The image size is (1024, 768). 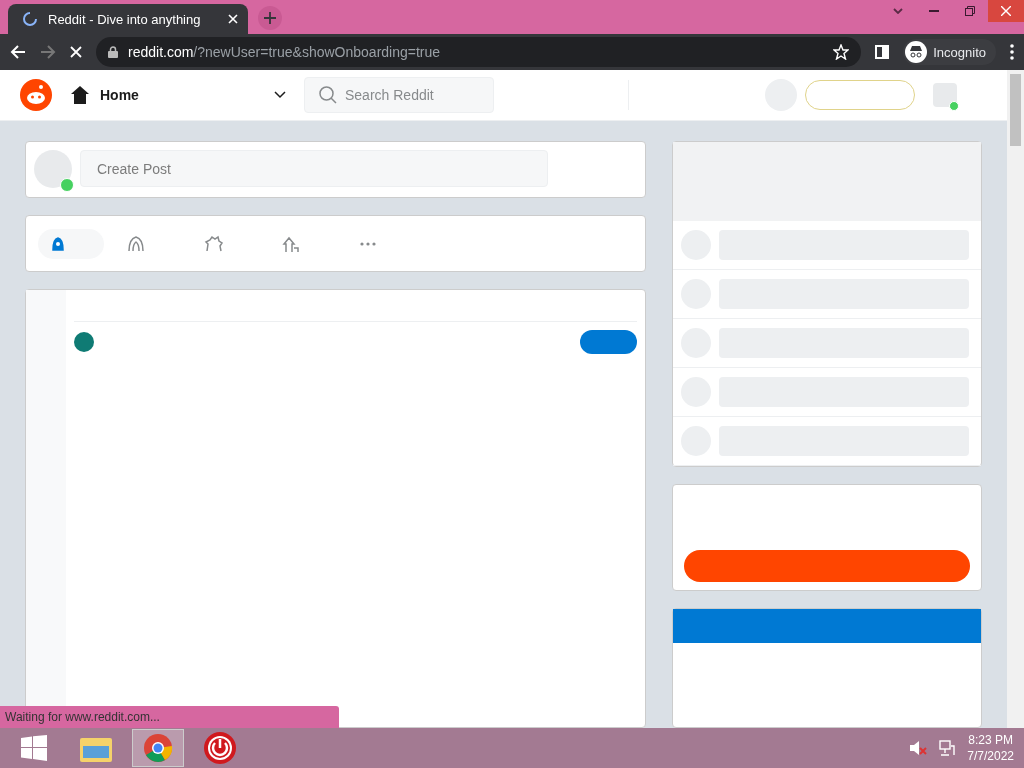 What do you see at coordinates (479, 52) in the screenshot?
I see `address-bar: reddit.com/?newUser=true&showOnboarding=true` at bounding box center [479, 52].